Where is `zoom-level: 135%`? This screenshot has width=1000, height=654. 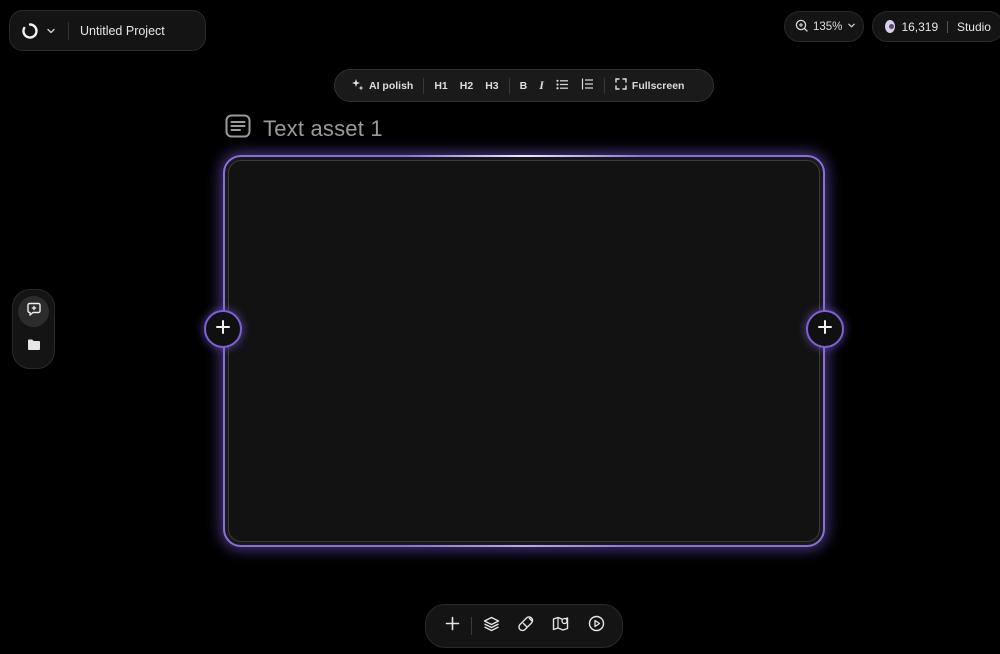 zoom-level: 135% is located at coordinates (828, 26).